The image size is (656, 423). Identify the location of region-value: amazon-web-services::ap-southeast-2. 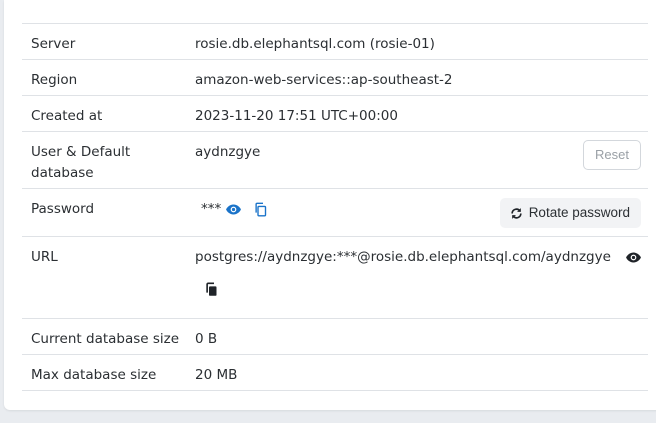
(417, 77).